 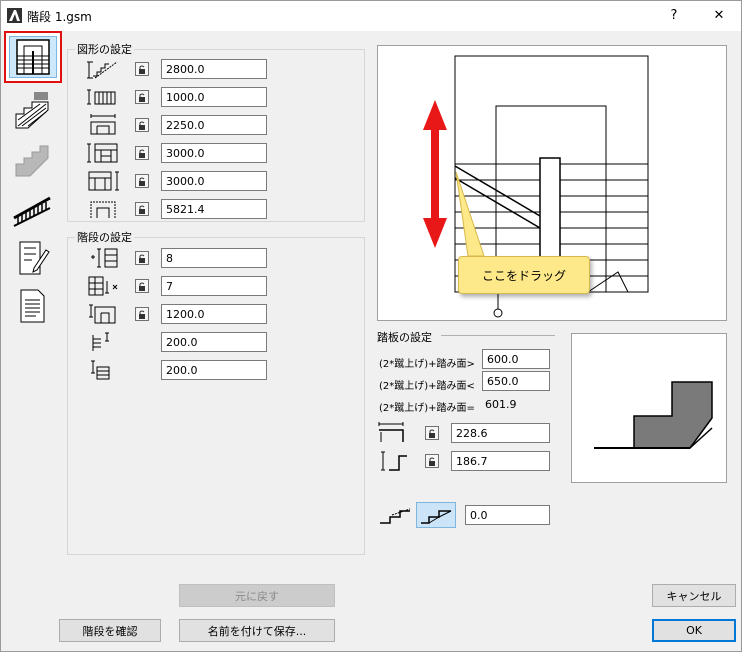 What do you see at coordinates (470, 214) in the screenshot?
I see `callout-pointer` at bounding box center [470, 214].